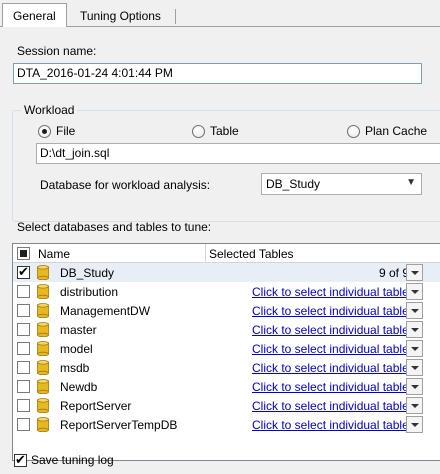 The image size is (440, 474). Describe the element at coordinates (226, 386) in the screenshot. I see `table-row: Newdb Click to select individual tables` at that location.